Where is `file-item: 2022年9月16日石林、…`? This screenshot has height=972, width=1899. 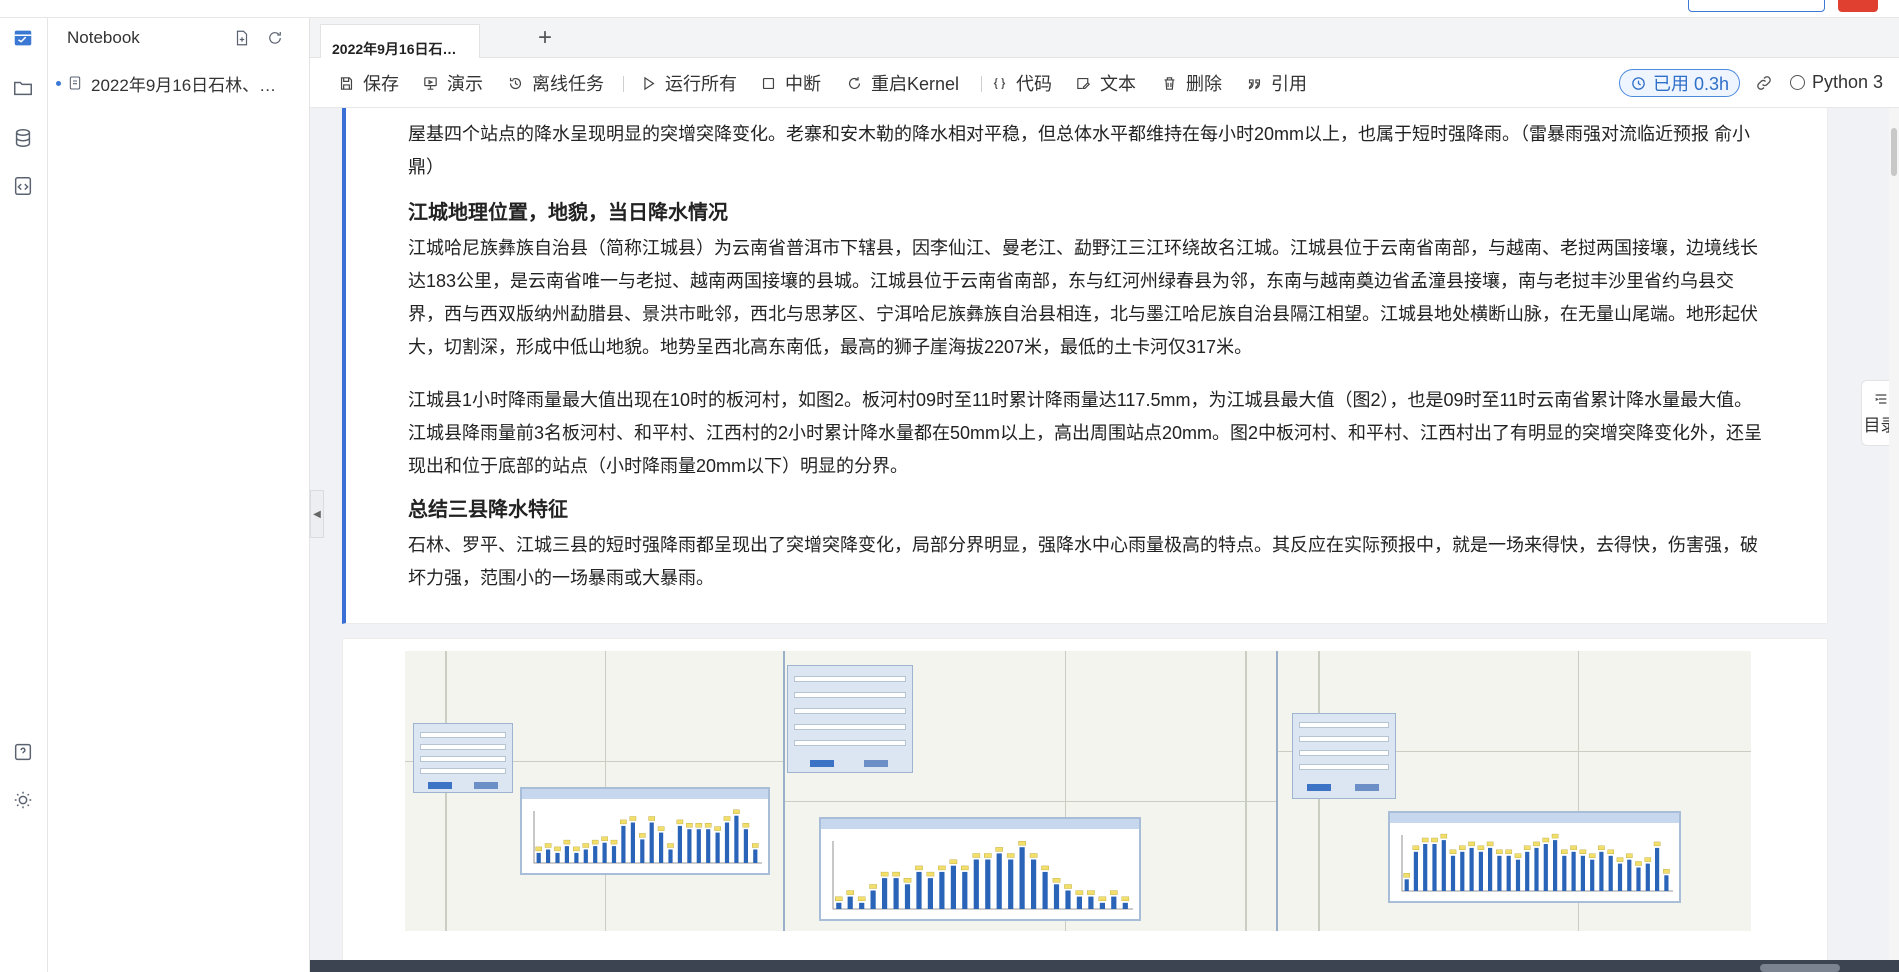 file-item: 2022年9月16日石林、… is located at coordinates (180, 83).